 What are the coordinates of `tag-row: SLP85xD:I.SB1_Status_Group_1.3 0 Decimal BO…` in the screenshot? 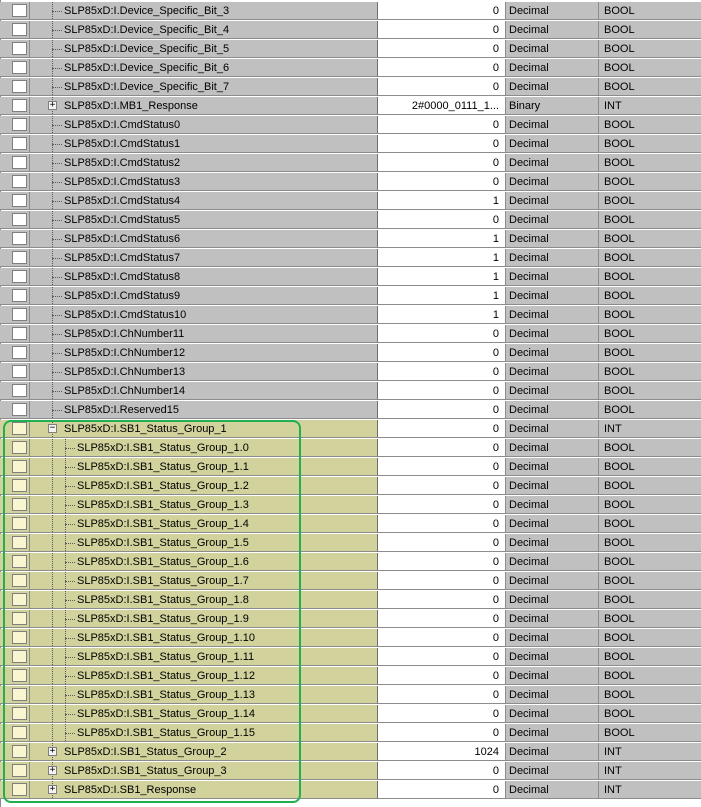 It's located at (350, 505).